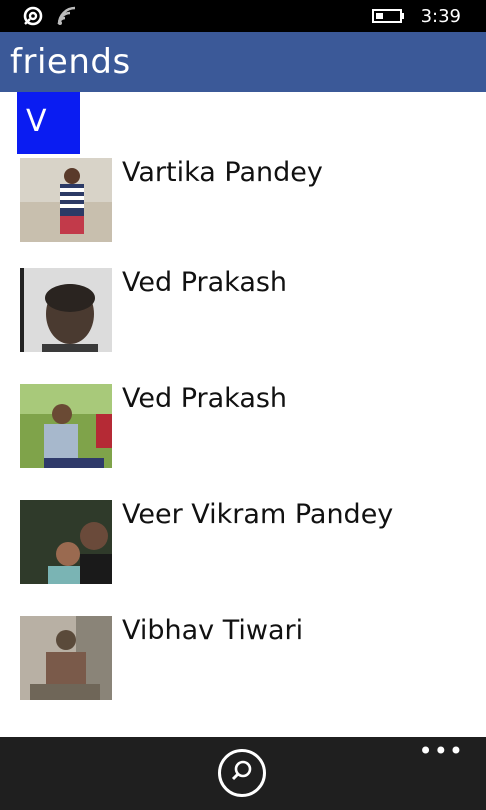 This screenshot has height=810, width=486. I want to click on contact-name: Veer Vikram Pandey, so click(258, 514).